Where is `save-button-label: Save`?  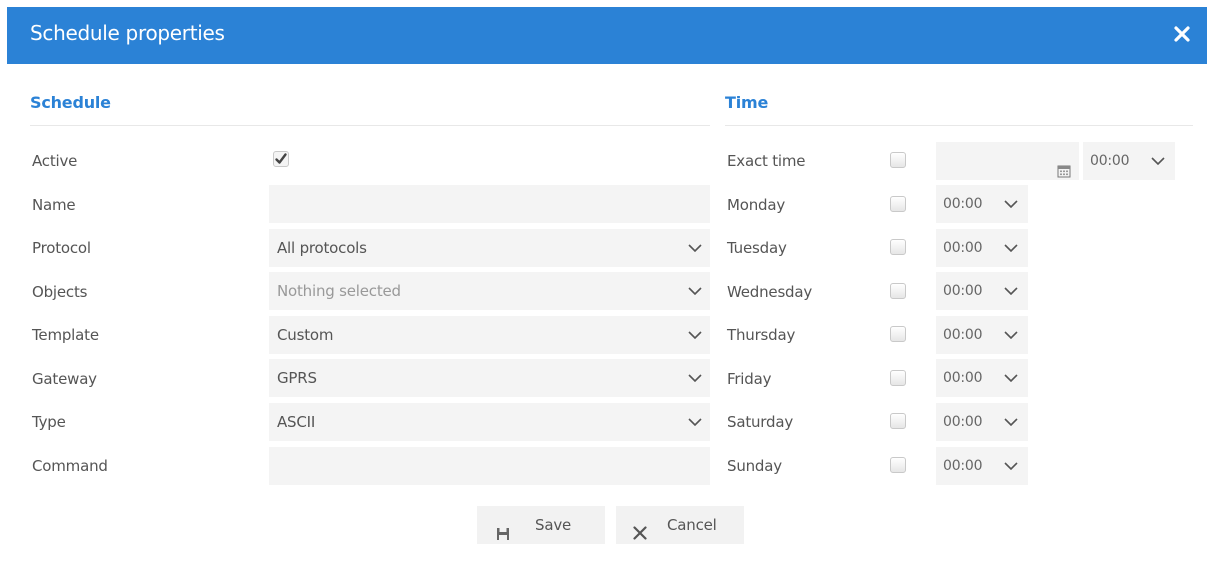 save-button-label: Save is located at coordinates (553, 525).